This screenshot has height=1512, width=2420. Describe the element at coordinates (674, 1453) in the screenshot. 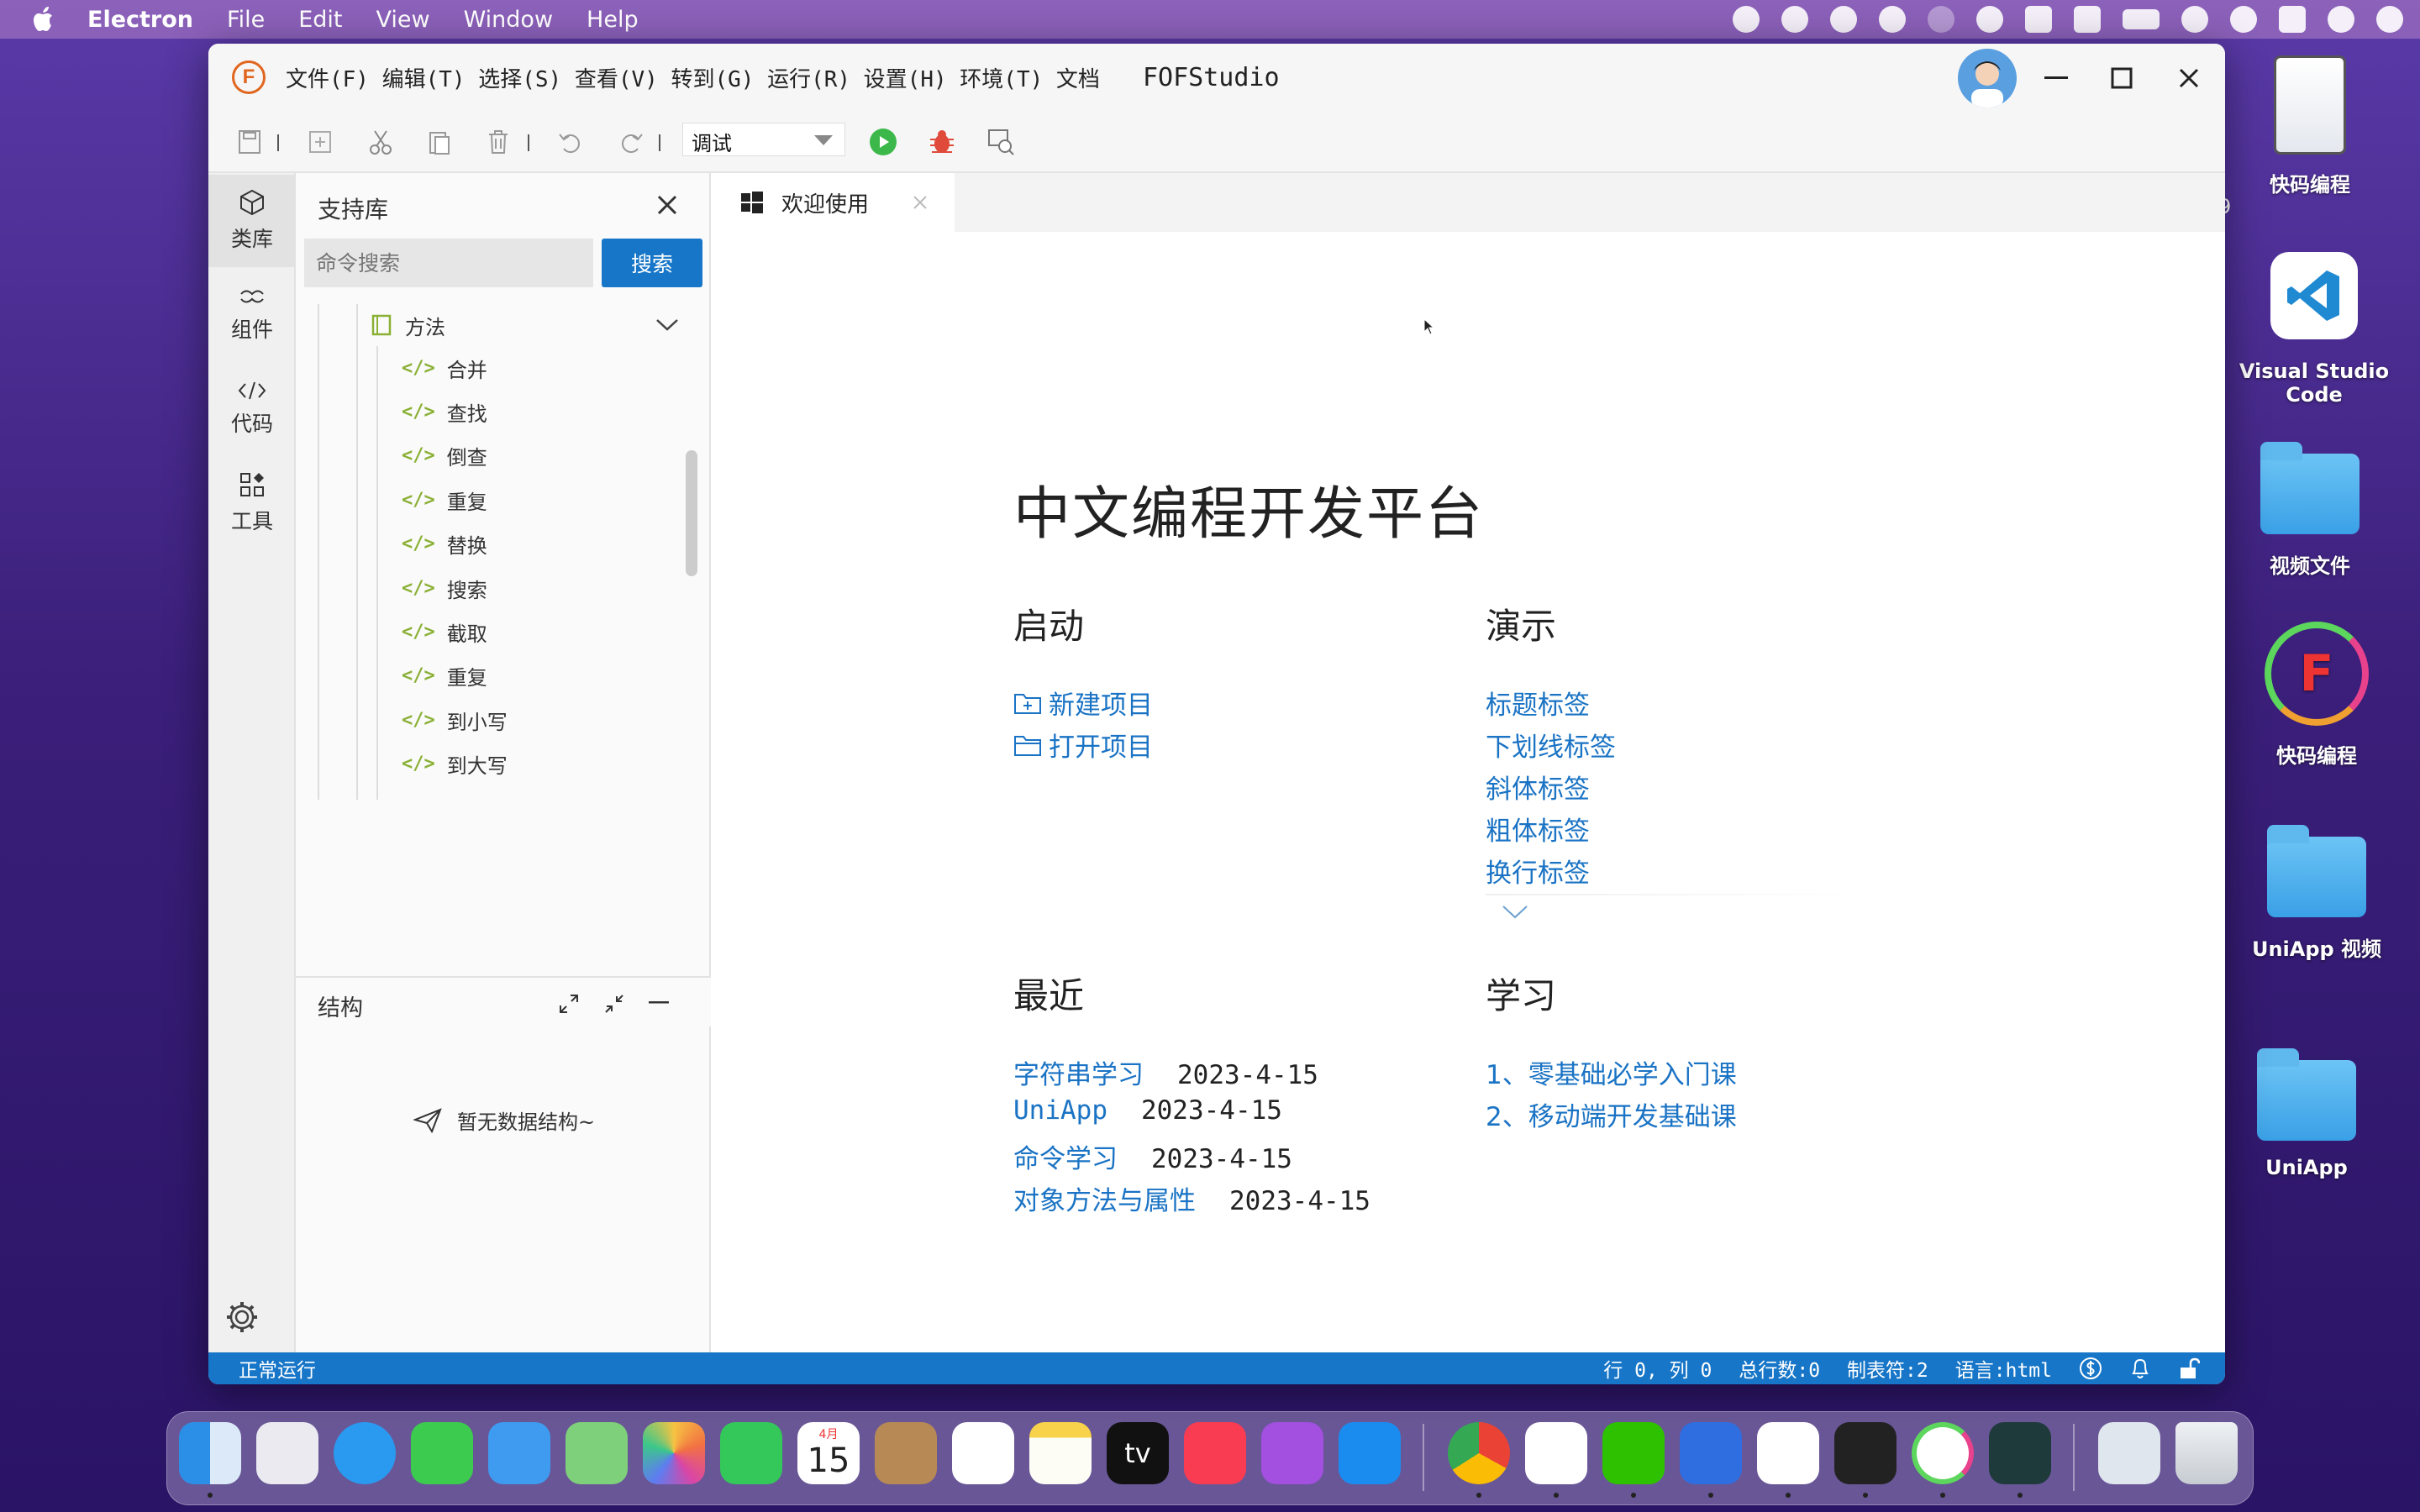

I see `photos-icon` at that location.